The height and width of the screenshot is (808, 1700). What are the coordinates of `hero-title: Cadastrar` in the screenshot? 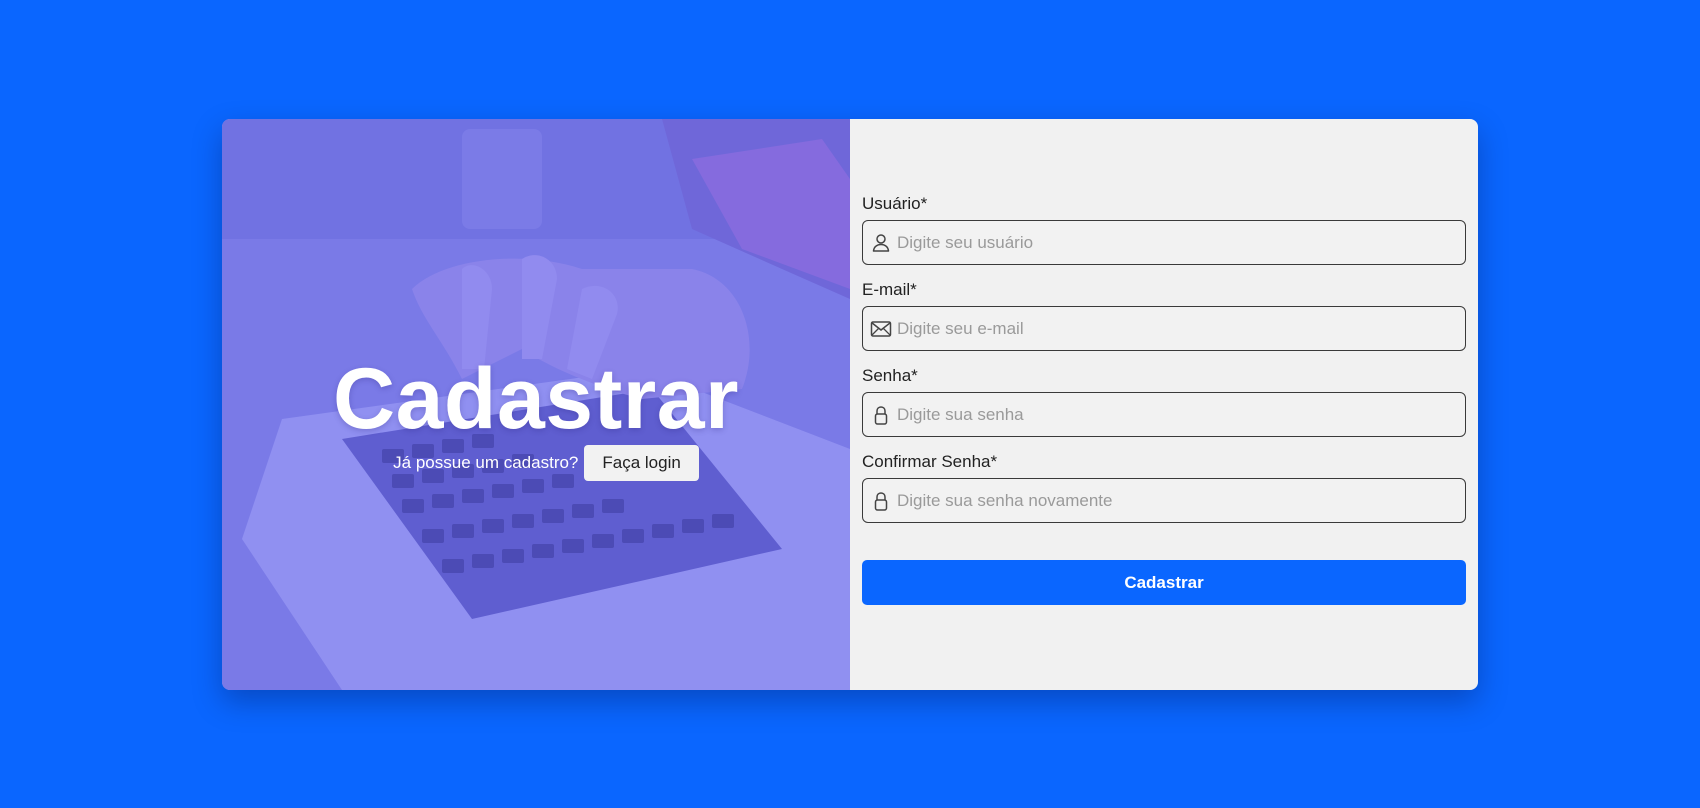 It's located at (536, 399).